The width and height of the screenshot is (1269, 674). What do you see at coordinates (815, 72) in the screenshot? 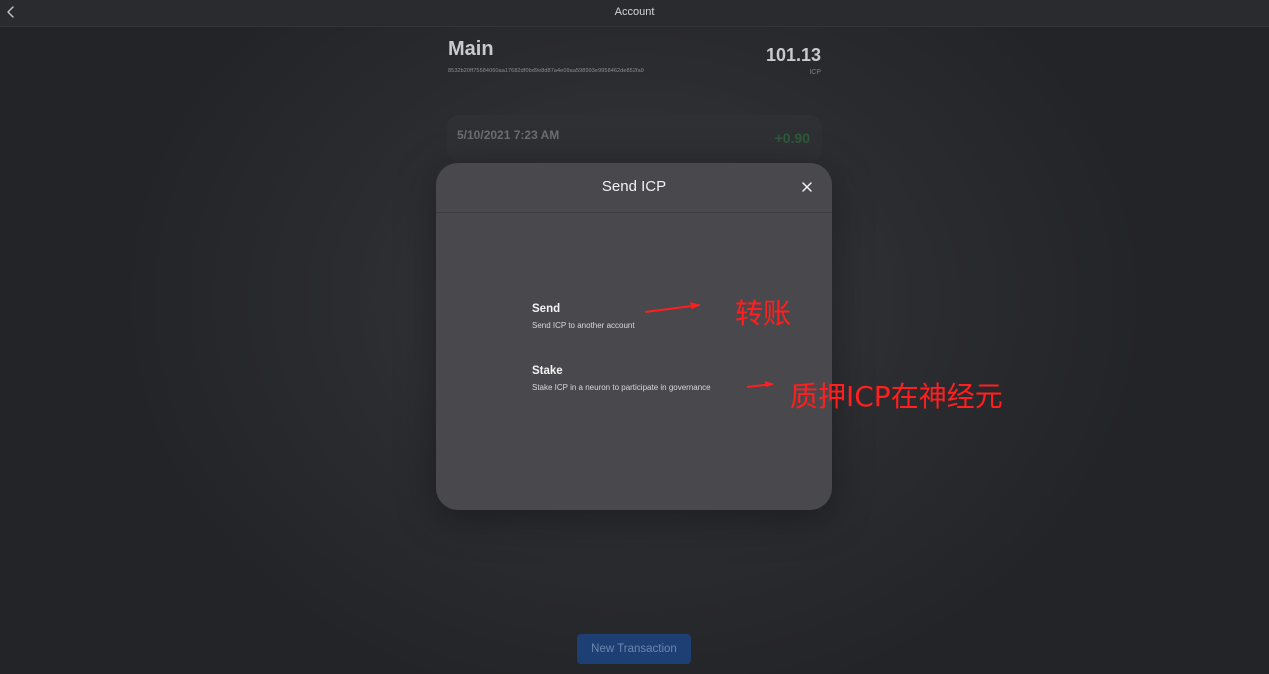
I see `balance-unit: ICP` at bounding box center [815, 72].